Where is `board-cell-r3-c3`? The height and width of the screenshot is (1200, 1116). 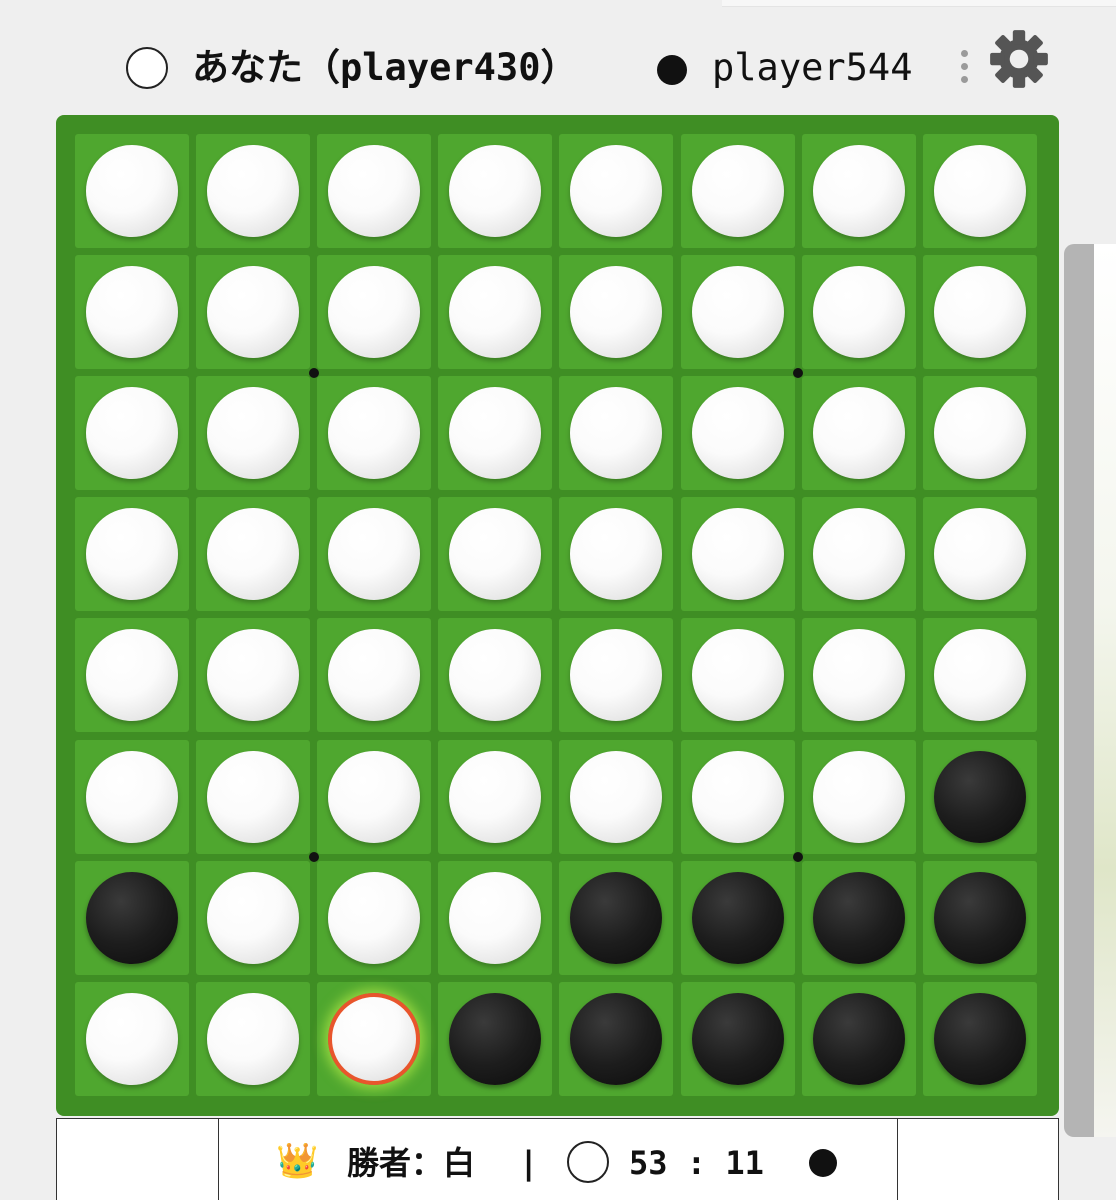
board-cell-r3-c3 is located at coordinates (495, 554).